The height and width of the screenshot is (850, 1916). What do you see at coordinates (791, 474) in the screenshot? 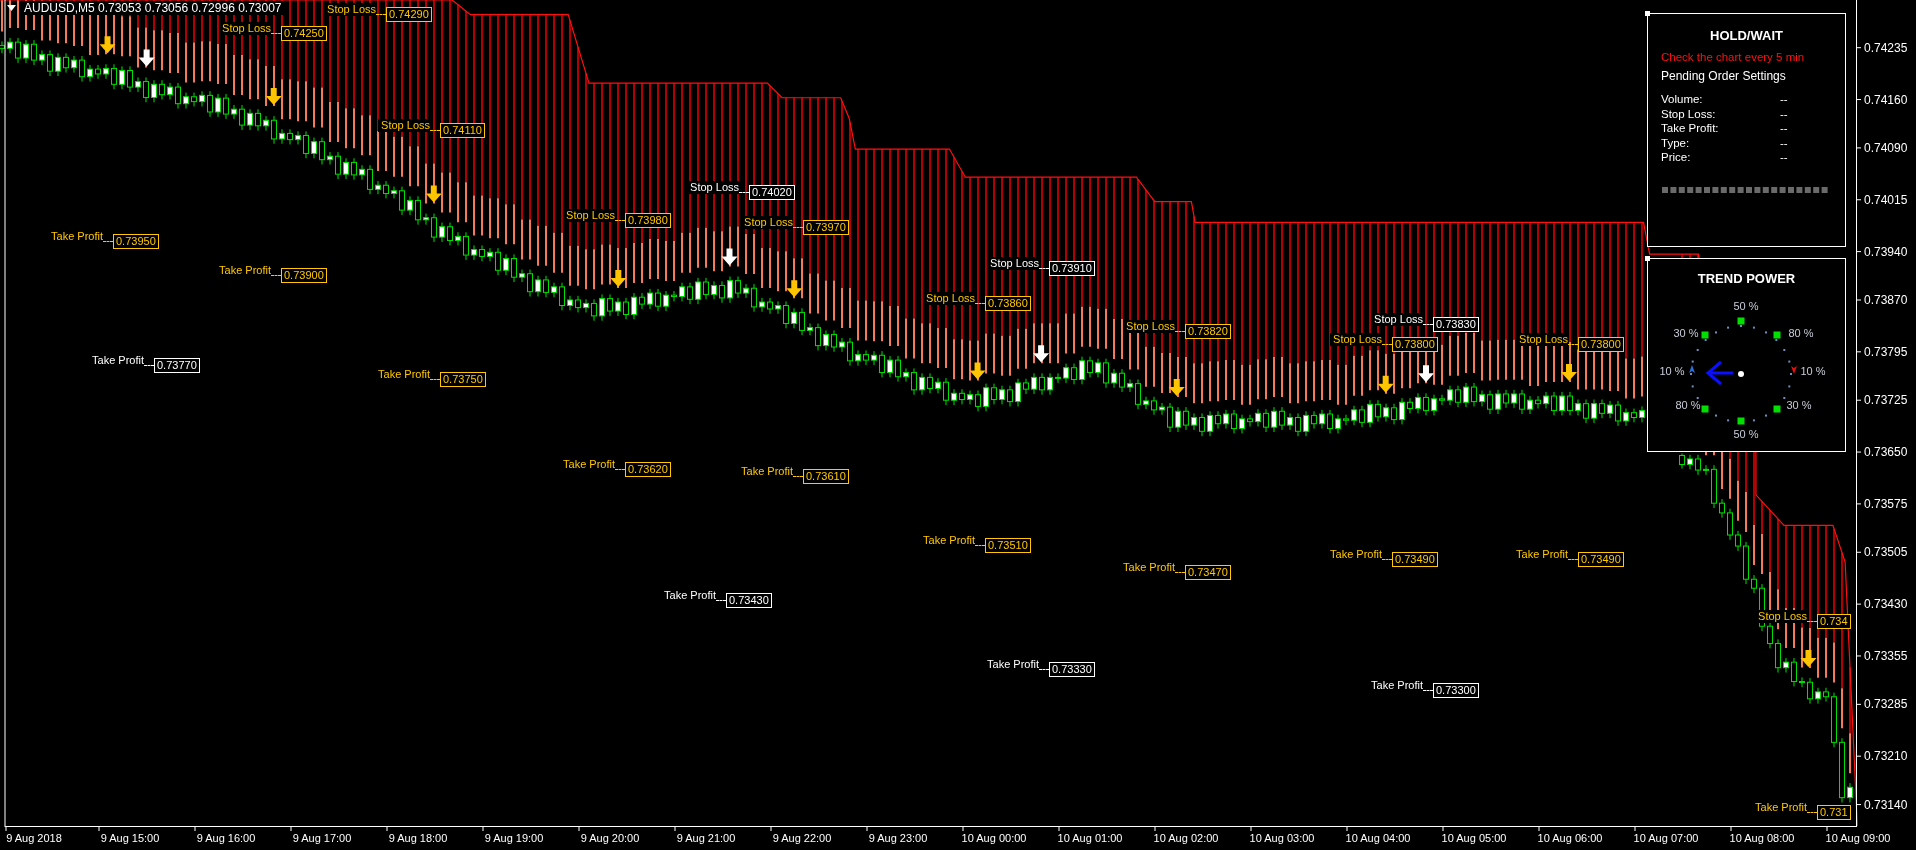
I see `price-annotation: Take Profit 0.73610` at bounding box center [791, 474].